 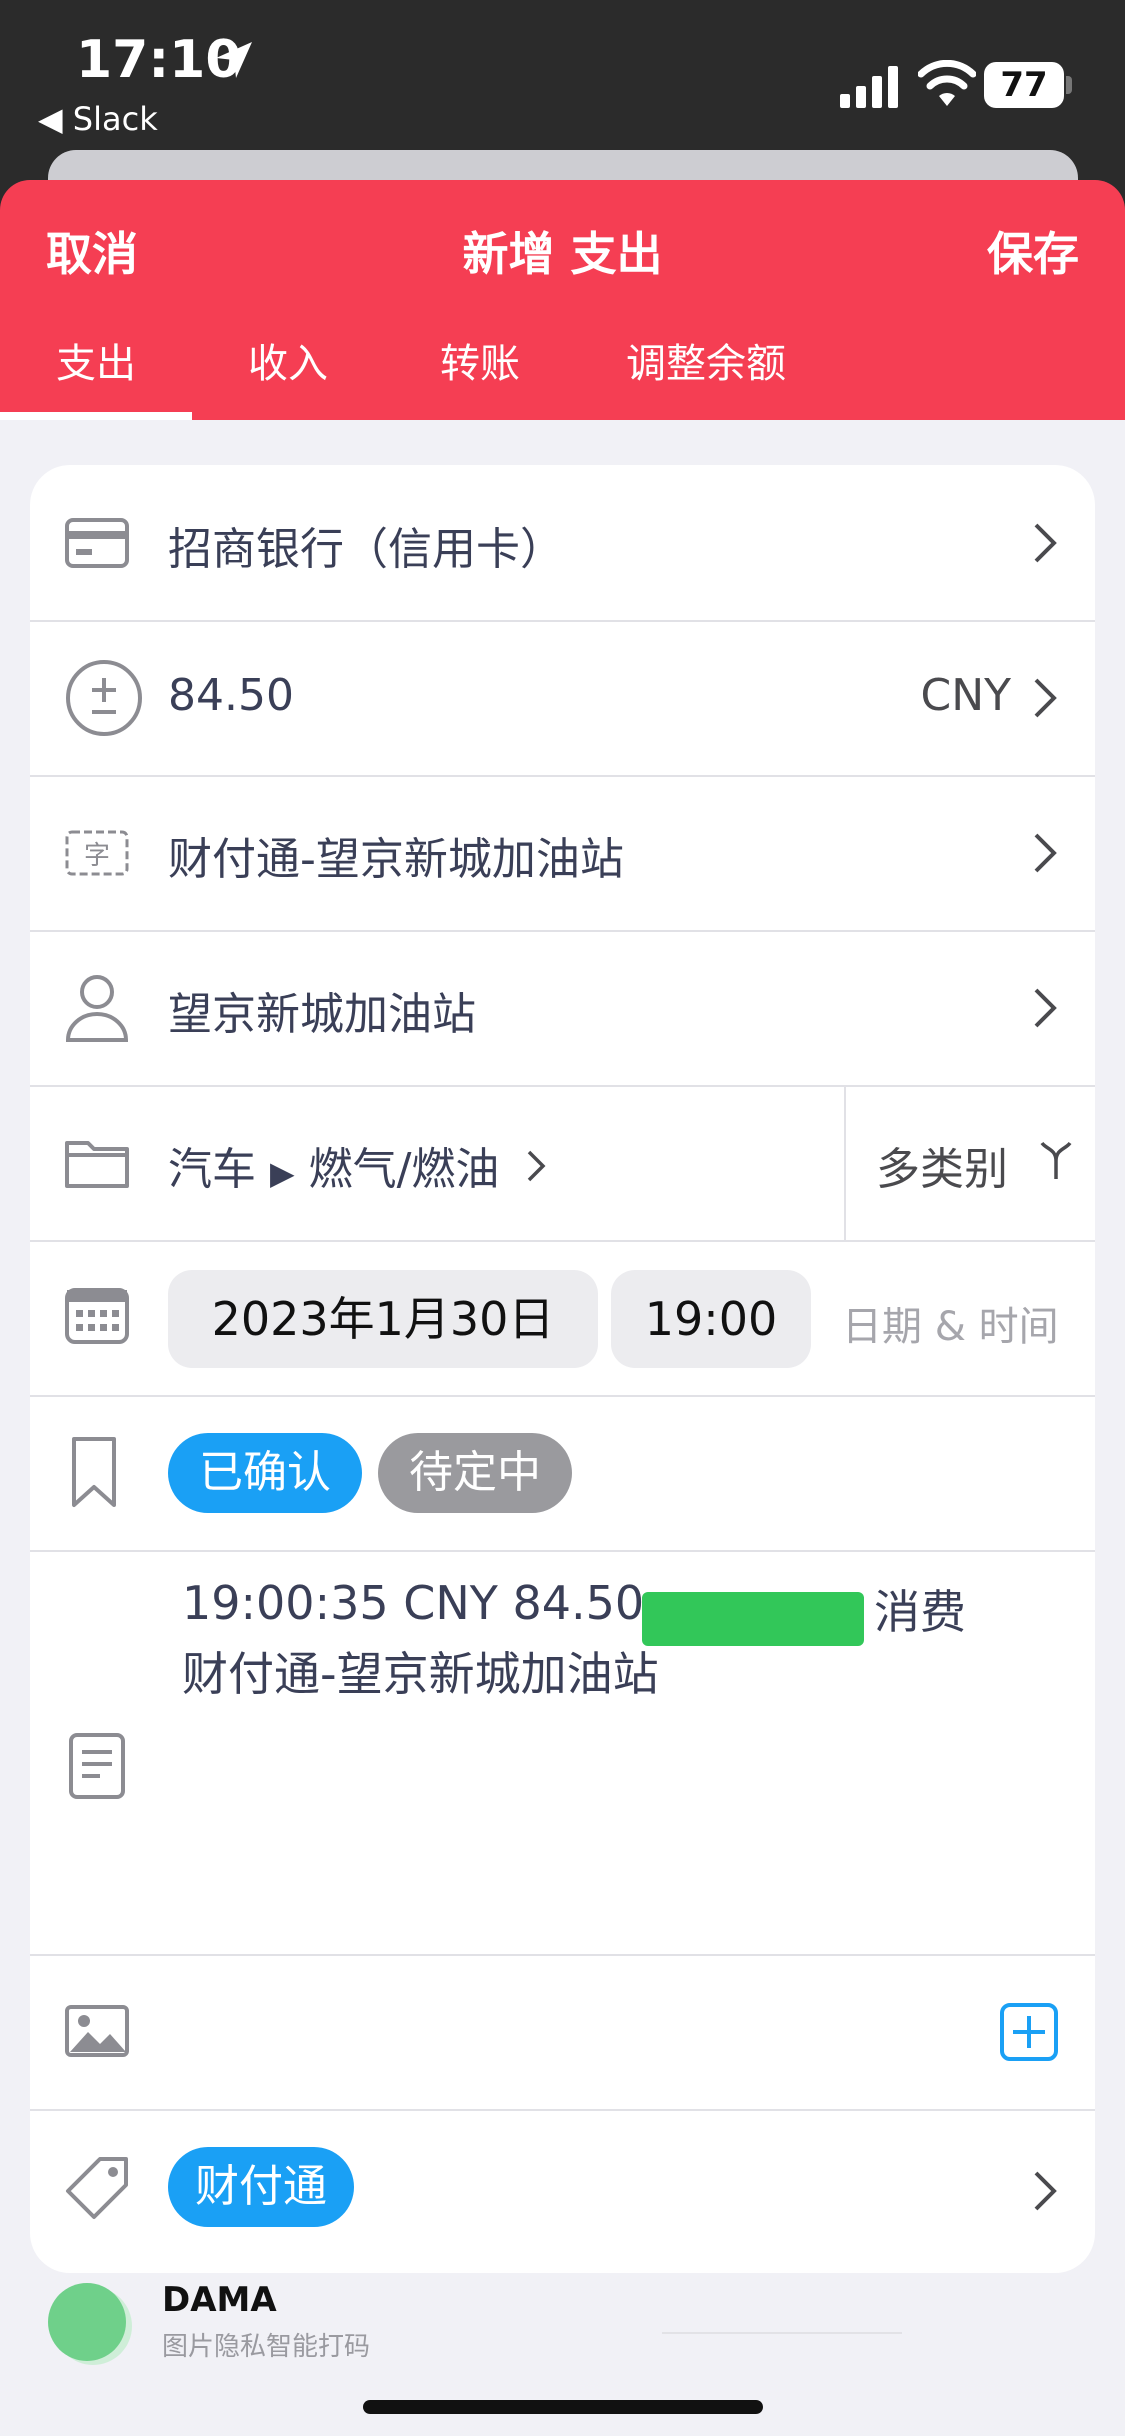 What do you see at coordinates (562, 1163) in the screenshot?
I see `category-row: 汽车 ▶ 燃气/燃油 多类别` at bounding box center [562, 1163].